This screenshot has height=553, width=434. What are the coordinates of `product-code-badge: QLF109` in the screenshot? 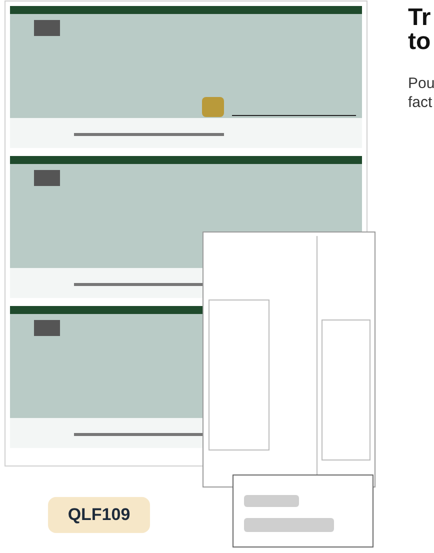 It's located at (99, 515).